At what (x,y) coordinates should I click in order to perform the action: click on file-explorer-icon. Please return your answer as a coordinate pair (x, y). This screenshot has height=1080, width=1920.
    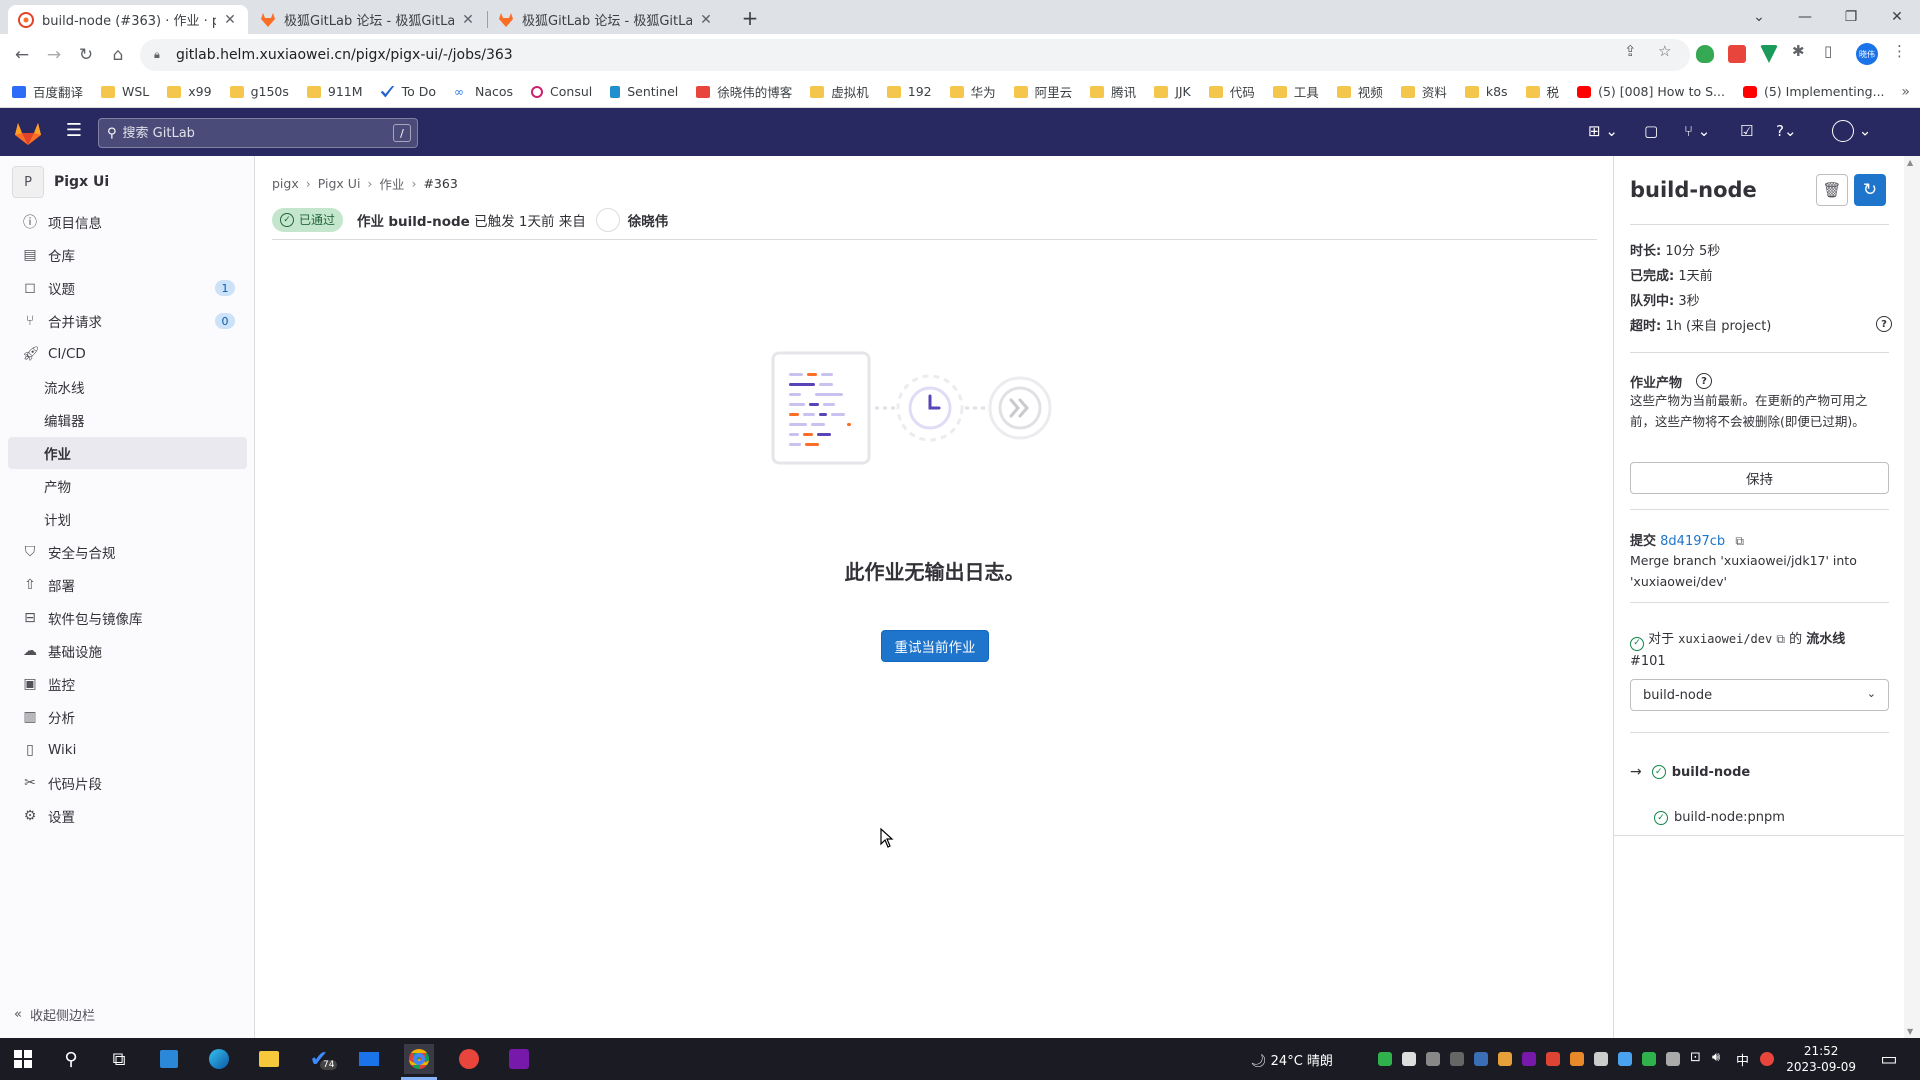
    Looking at the image, I should click on (269, 1059).